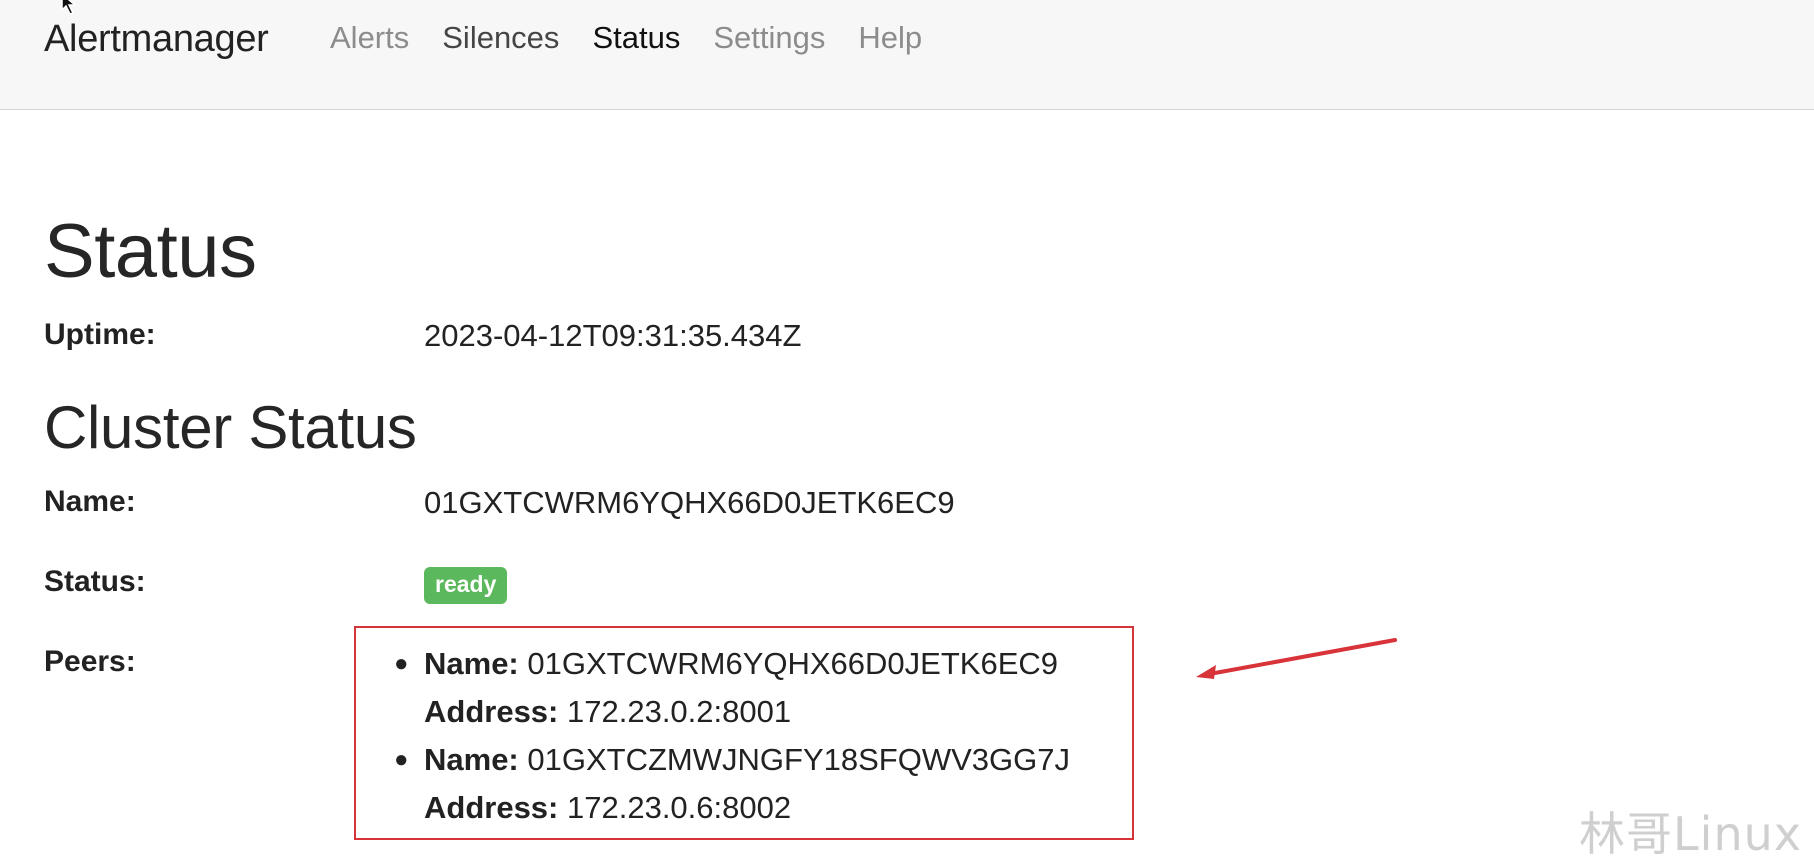 The image size is (1814, 868). What do you see at coordinates (466, 585) in the screenshot?
I see `status-badge: ready` at bounding box center [466, 585].